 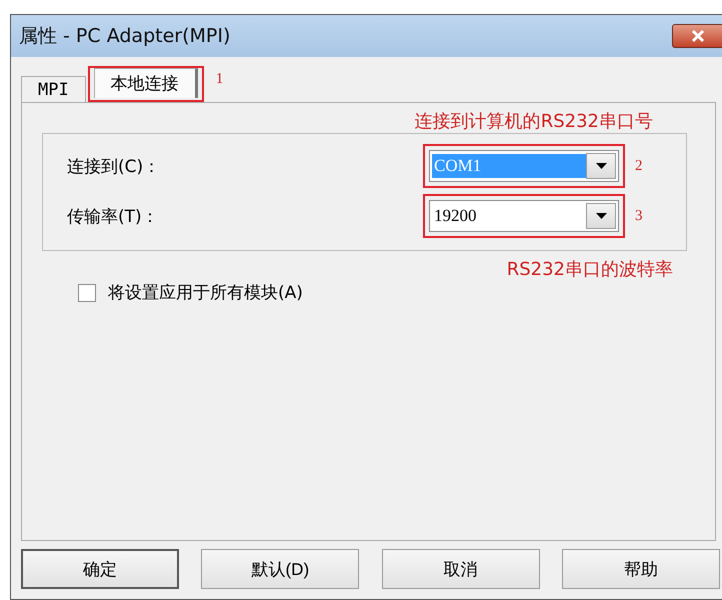 What do you see at coordinates (220, 79) in the screenshot?
I see `annotation-number: 1` at bounding box center [220, 79].